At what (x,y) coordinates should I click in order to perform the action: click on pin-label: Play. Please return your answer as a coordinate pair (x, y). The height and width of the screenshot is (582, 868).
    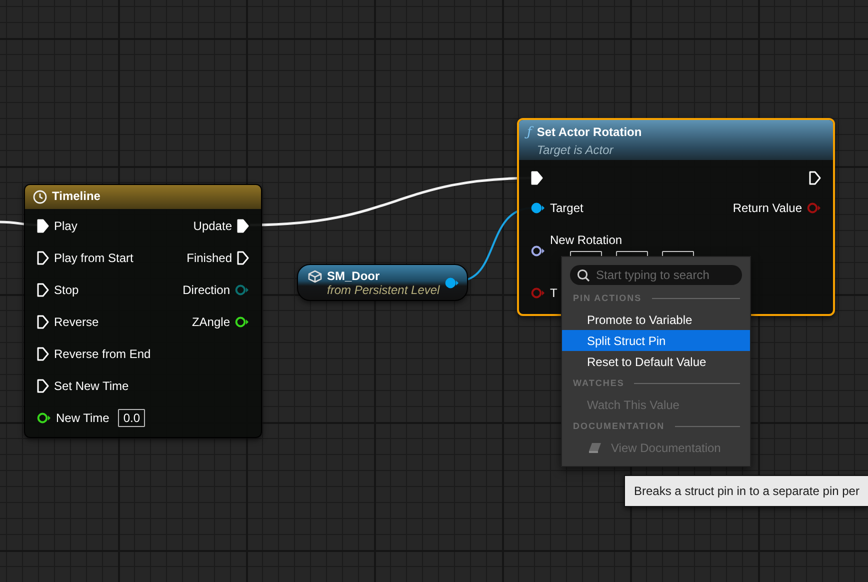
    Looking at the image, I should click on (66, 226).